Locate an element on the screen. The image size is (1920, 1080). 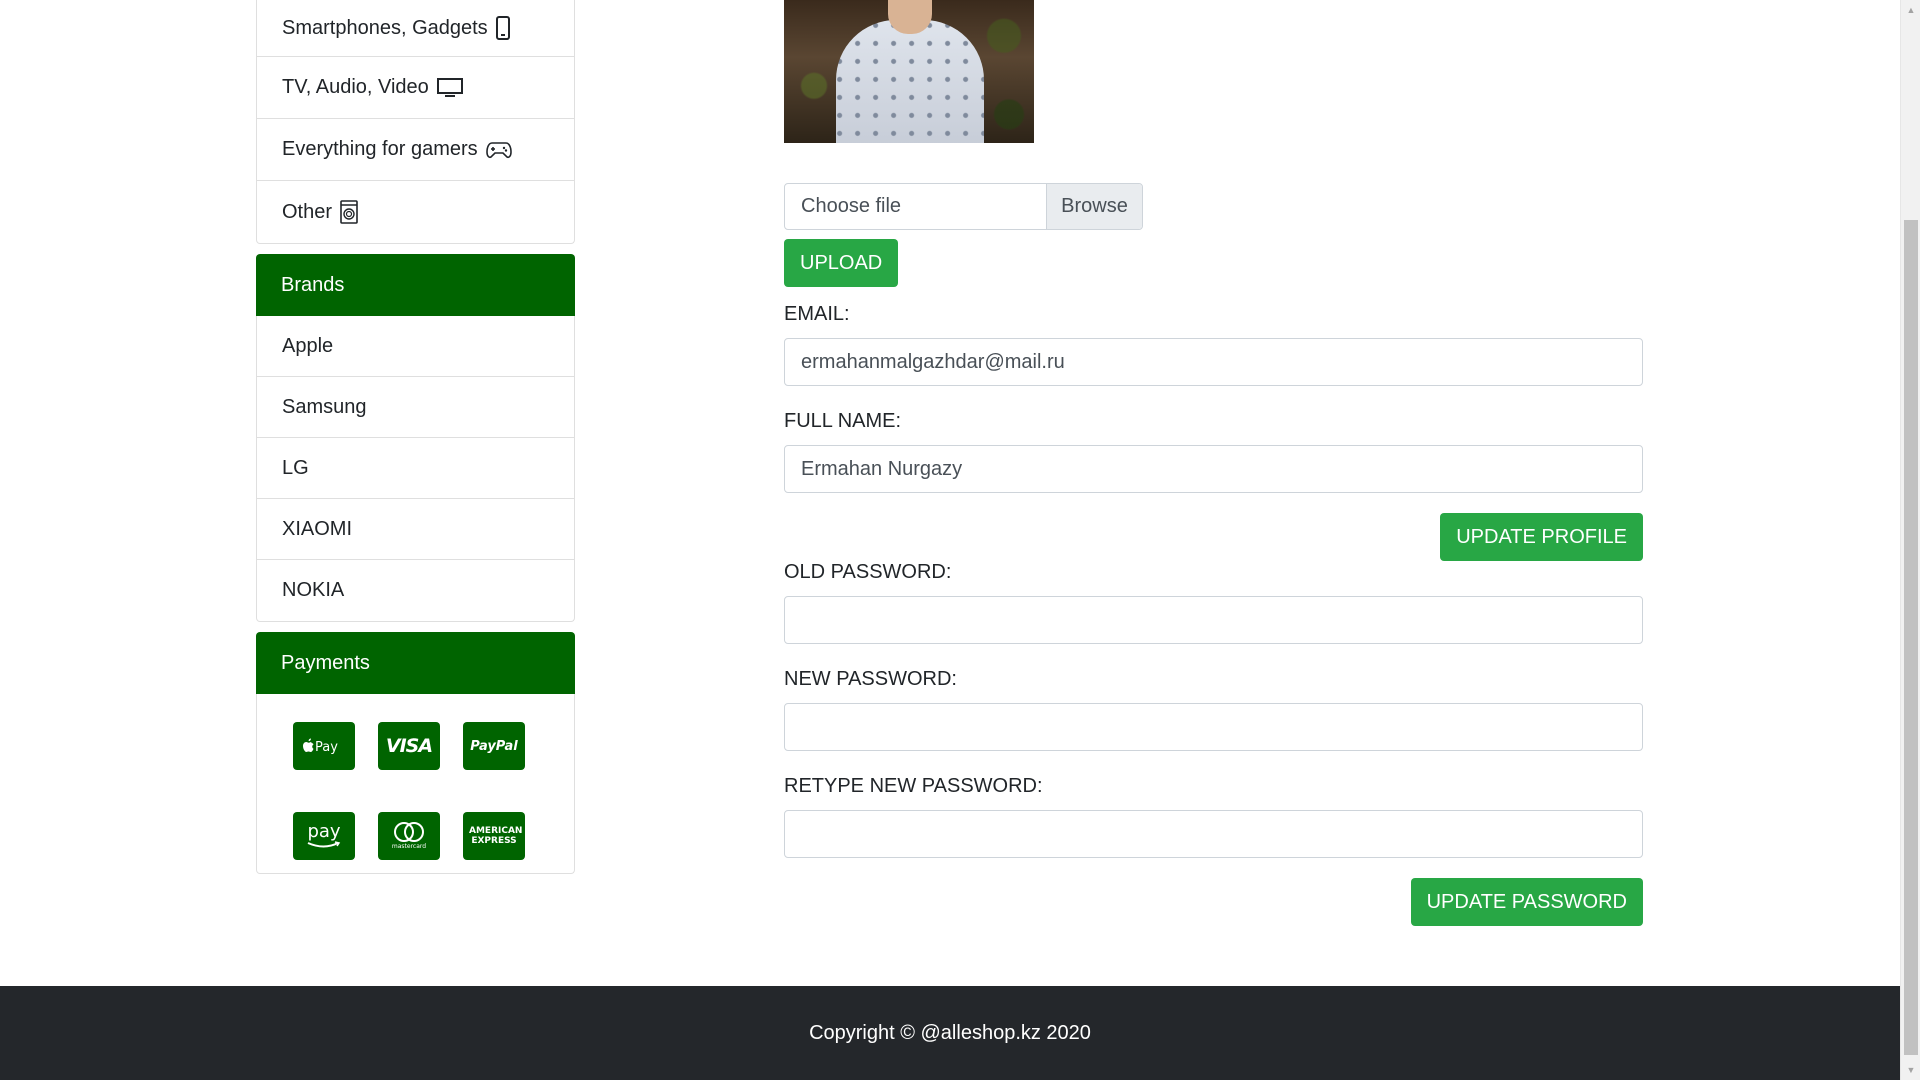
brand-label: LG is located at coordinates (295, 467).